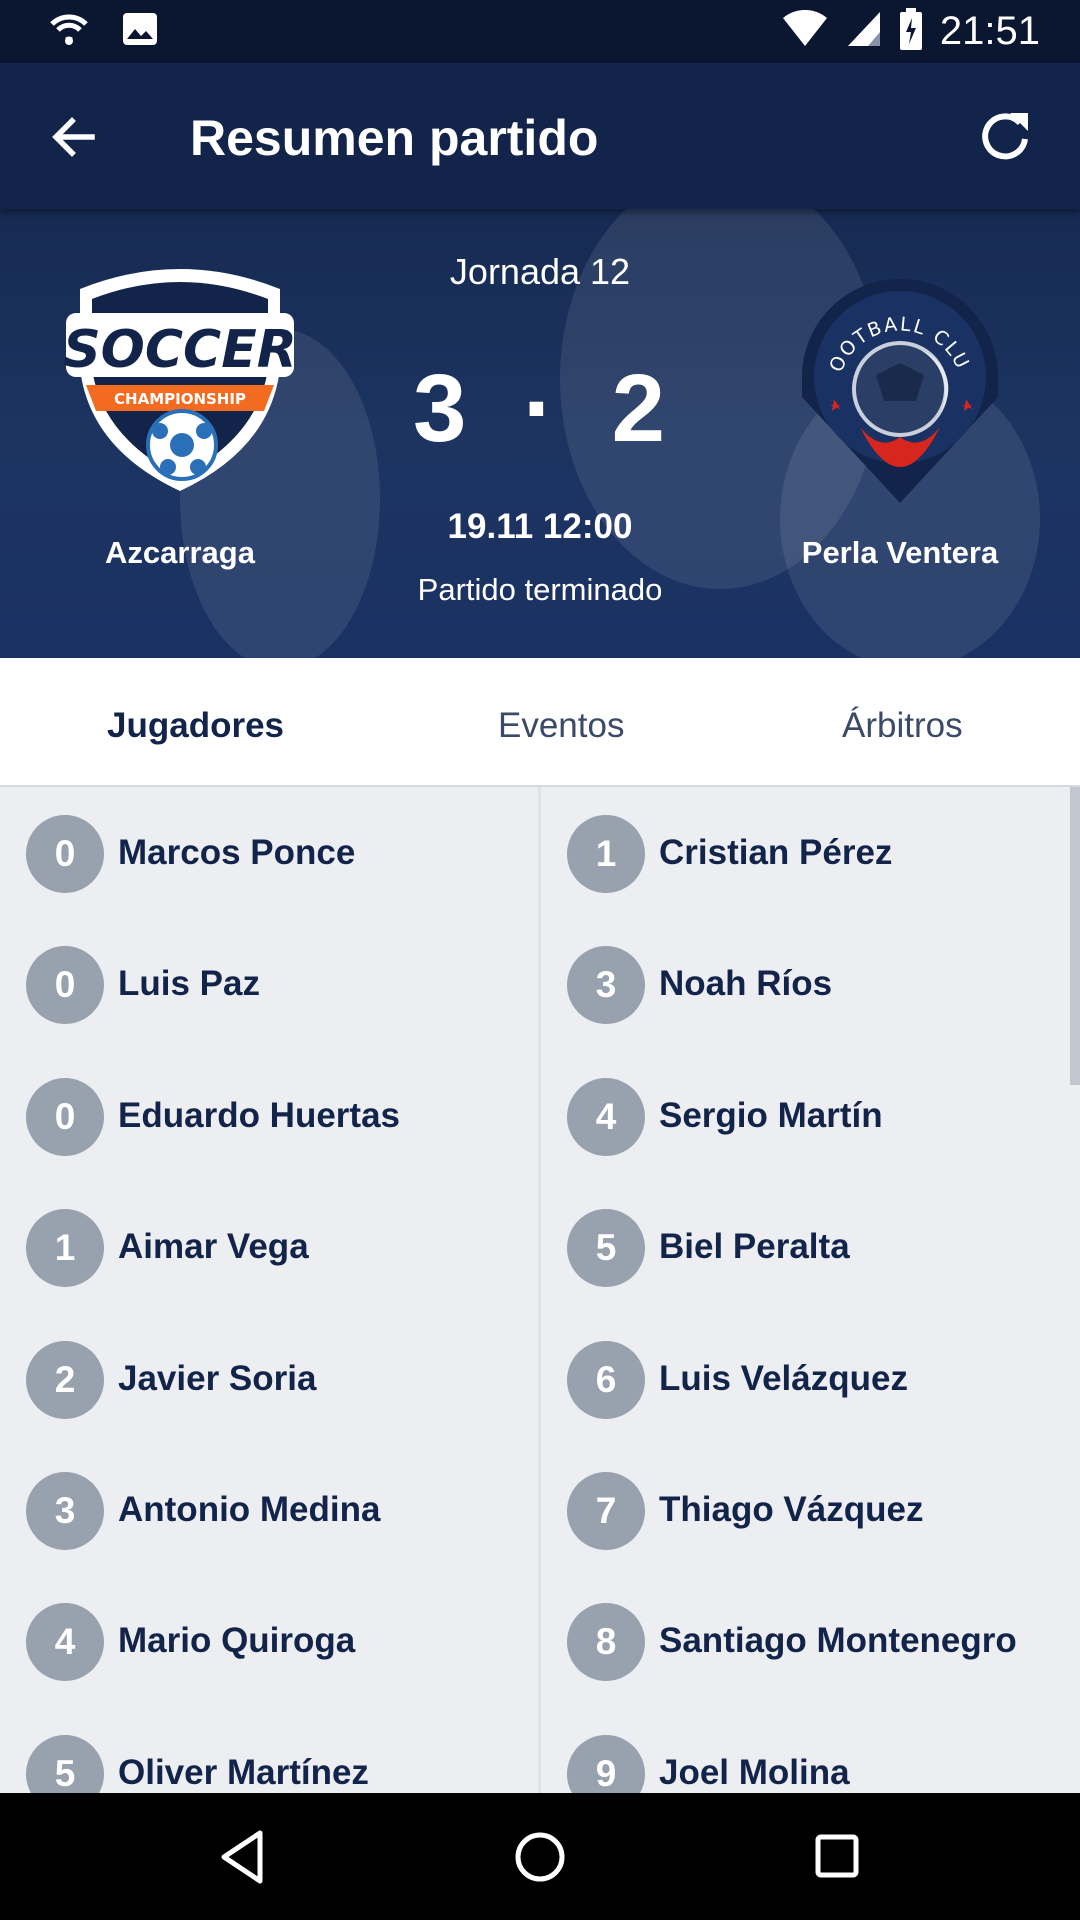 Image resolution: width=1080 pixels, height=1920 pixels. What do you see at coordinates (217, 1378) in the screenshot?
I see `player-name: Javier Soria` at bounding box center [217, 1378].